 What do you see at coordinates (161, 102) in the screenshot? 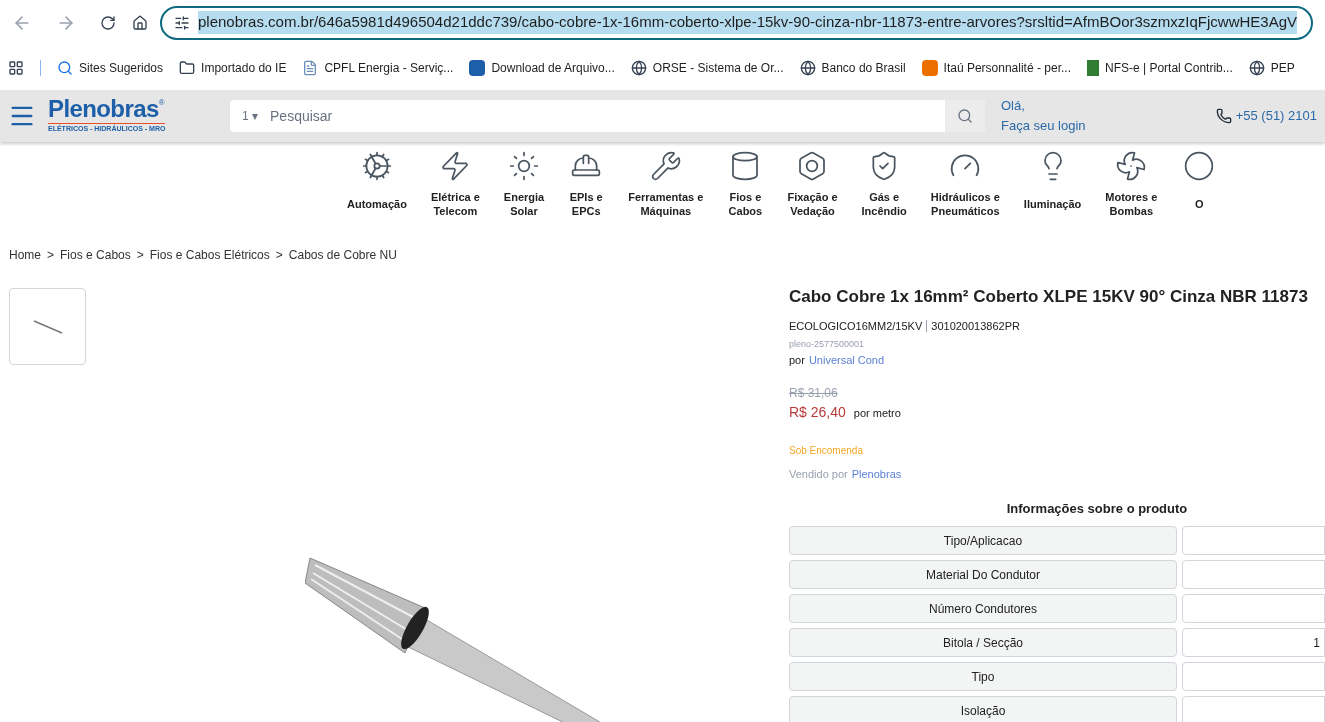
I see `registered-mark: ®` at bounding box center [161, 102].